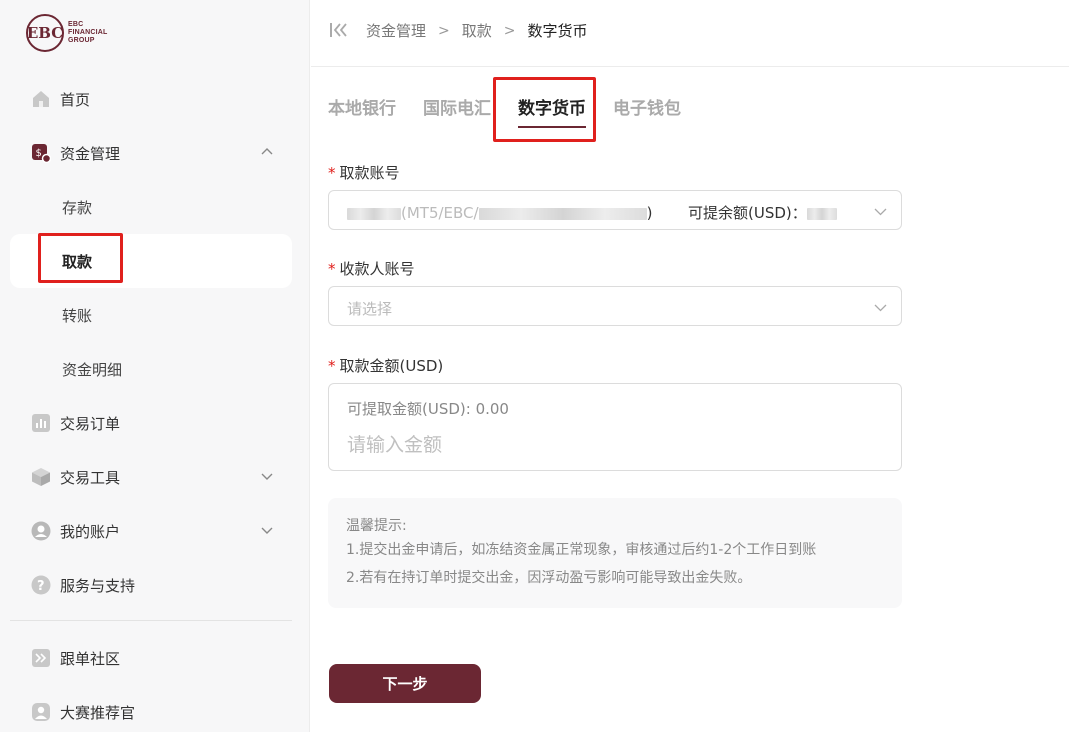 Image resolution: width=1069 pixels, height=732 pixels. I want to click on breadcrumb: 资金管理 > 取款 > 数字货币, so click(477, 30).